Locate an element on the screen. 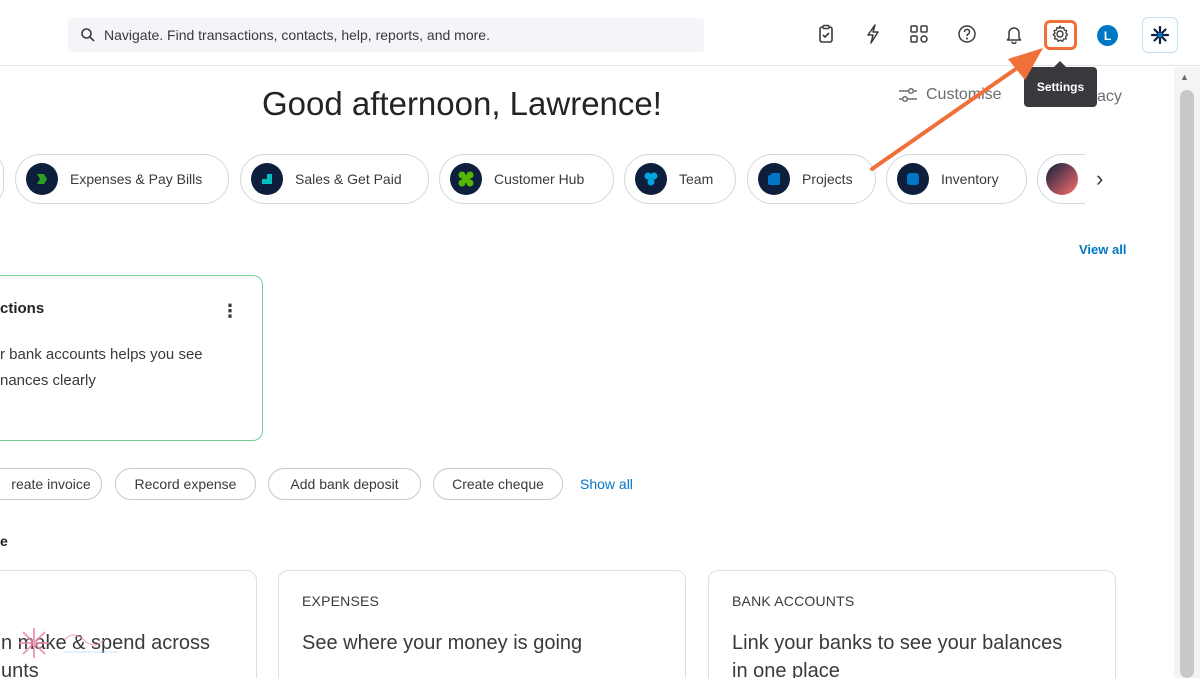  settings-highlight is located at coordinates (1060, 35).